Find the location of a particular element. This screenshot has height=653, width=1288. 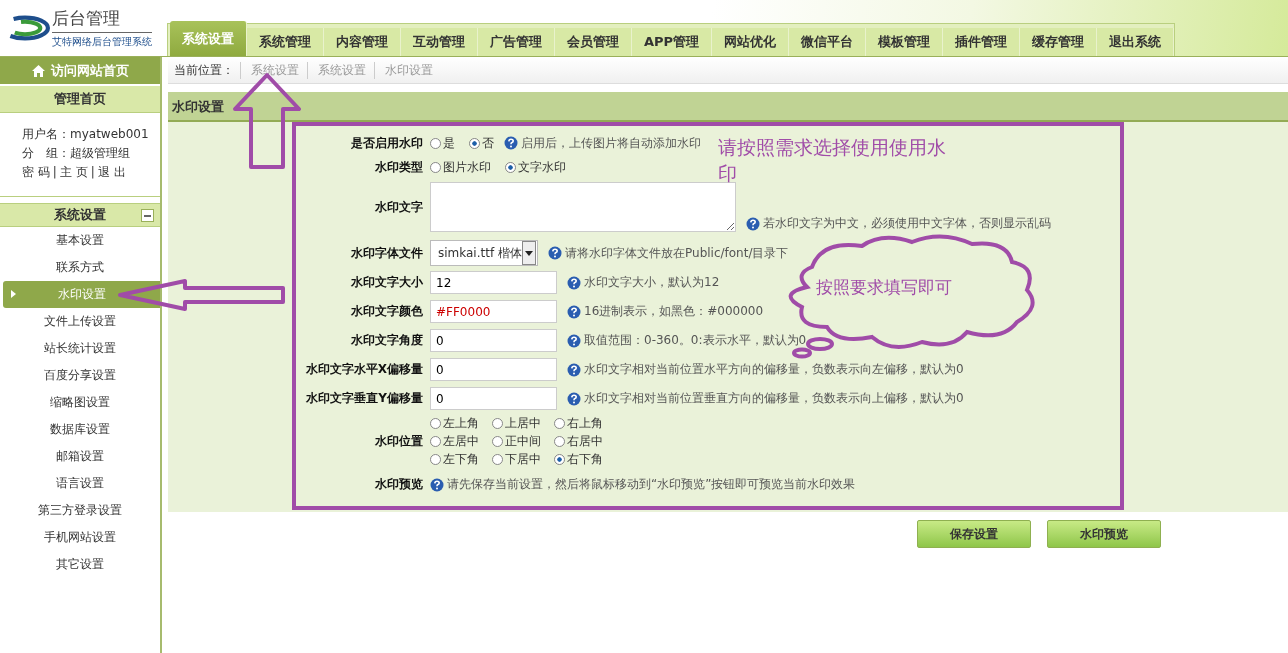

hint-text: 水印文字相对当前位置水平方向的偏移量，负数表示向左偏移，默认为0 is located at coordinates (774, 369).